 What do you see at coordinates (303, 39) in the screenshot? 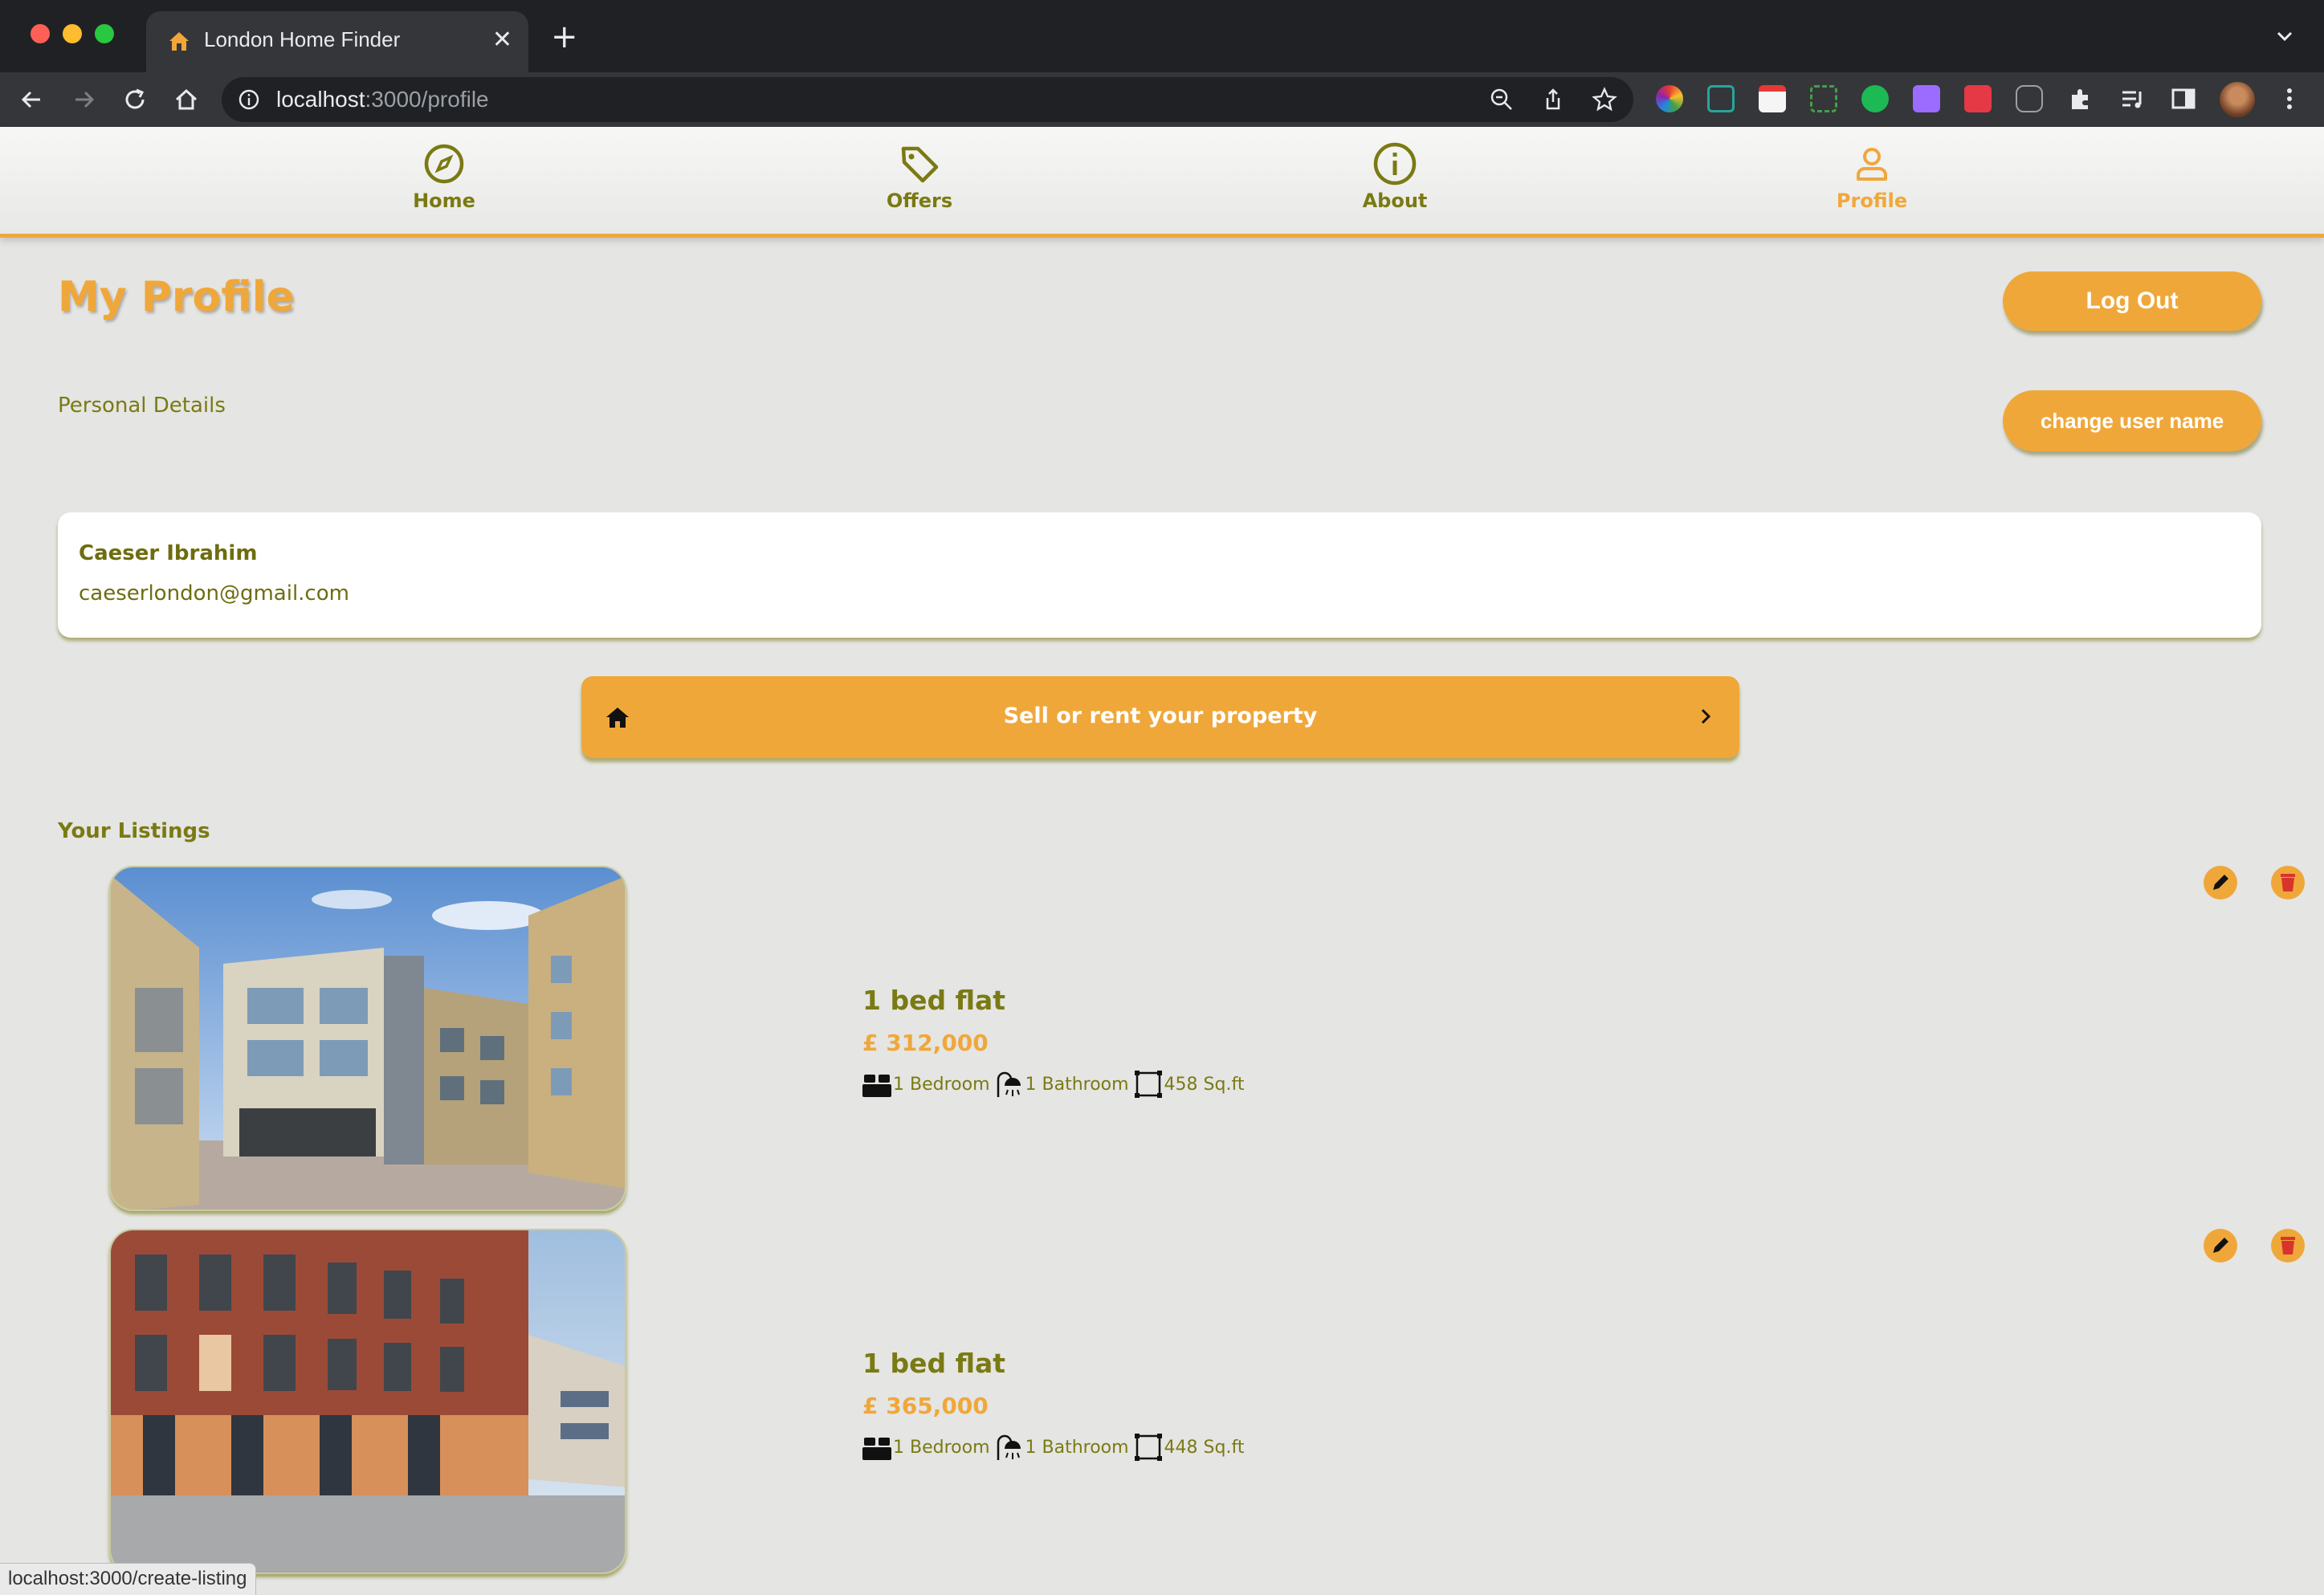
I see `tab-title: London Home Finder` at bounding box center [303, 39].